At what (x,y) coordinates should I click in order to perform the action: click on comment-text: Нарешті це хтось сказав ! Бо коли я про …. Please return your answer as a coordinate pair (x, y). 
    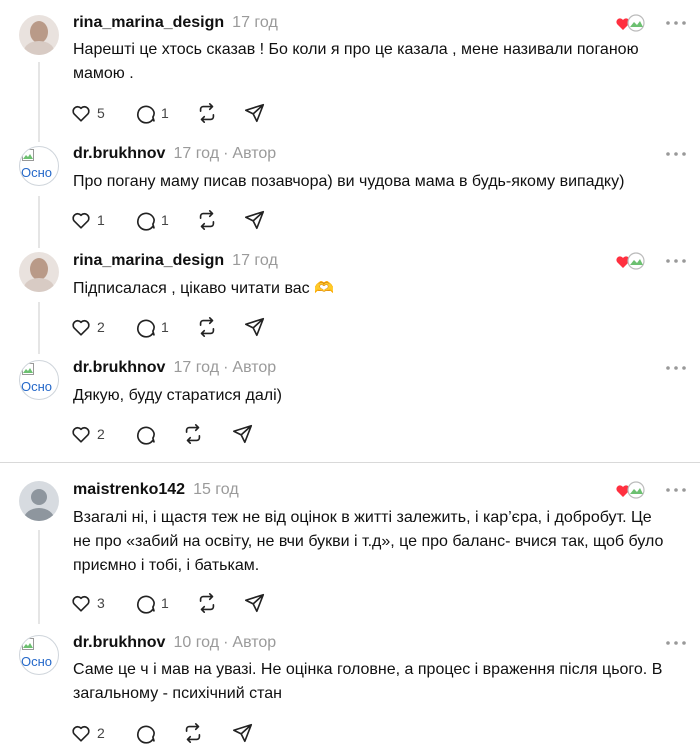
    Looking at the image, I should click on (356, 61).